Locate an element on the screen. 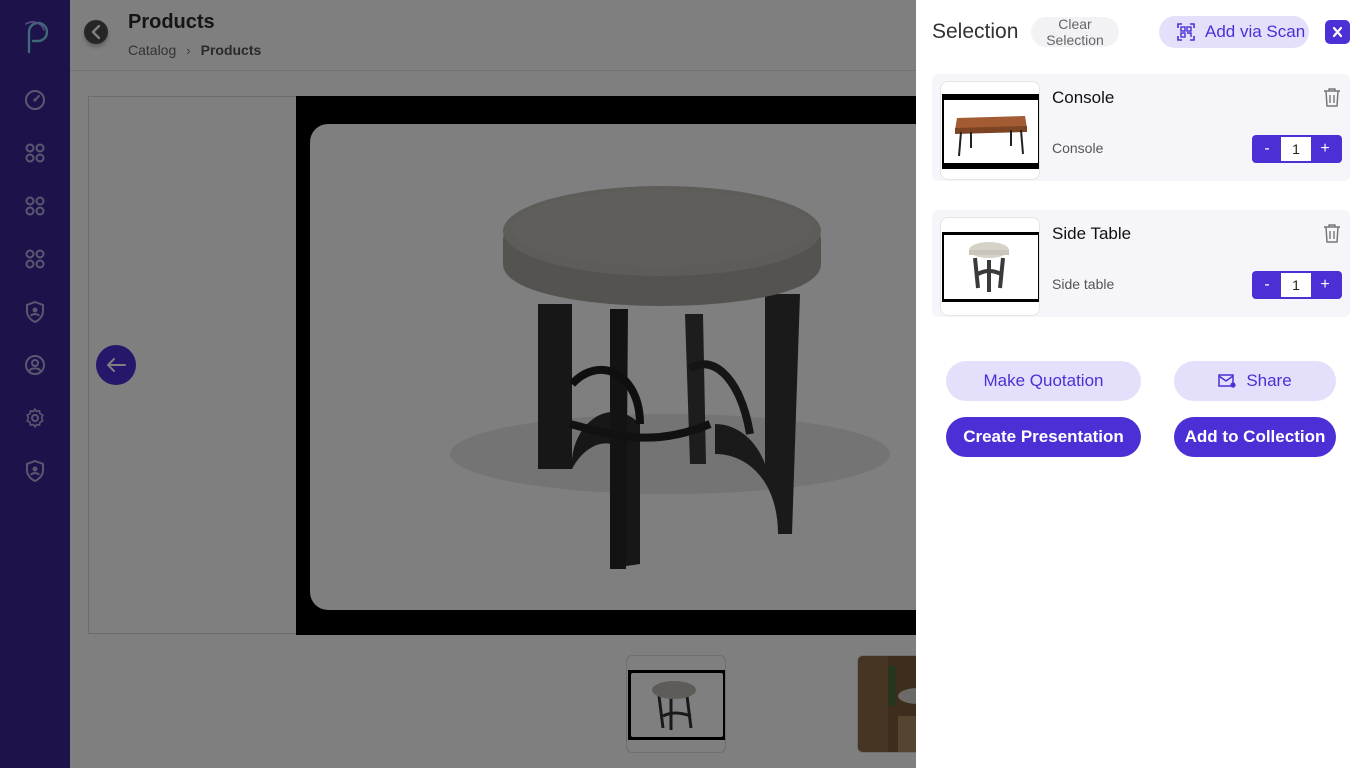 The image size is (1366, 768). item-subtitle: Console is located at coordinates (1078, 148).